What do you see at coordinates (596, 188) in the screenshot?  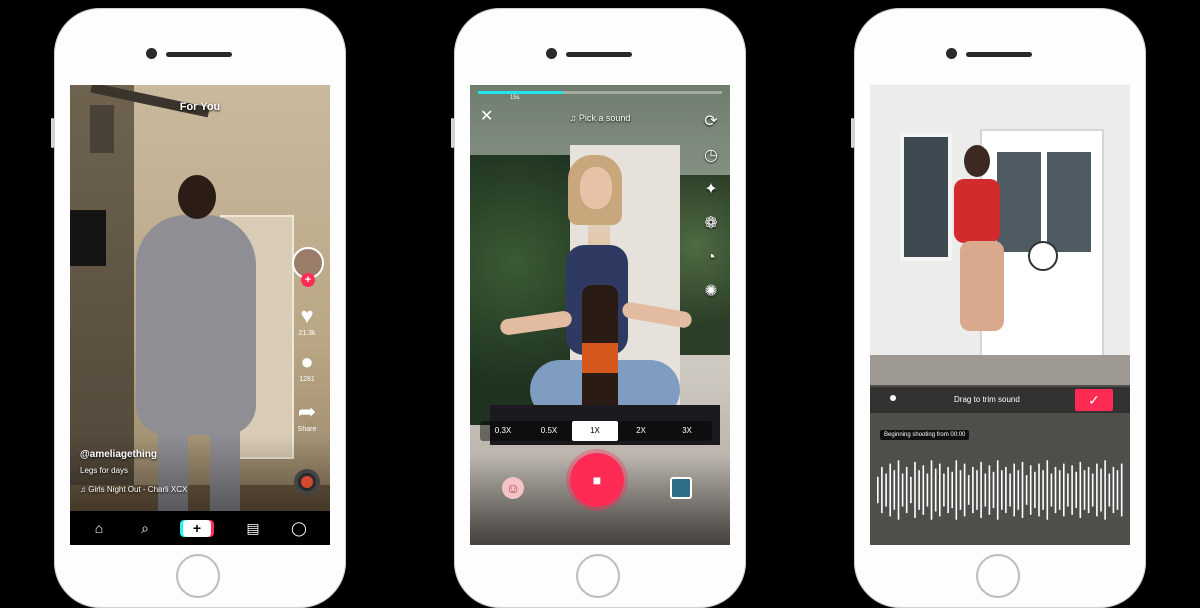 I see `person-face` at bounding box center [596, 188].